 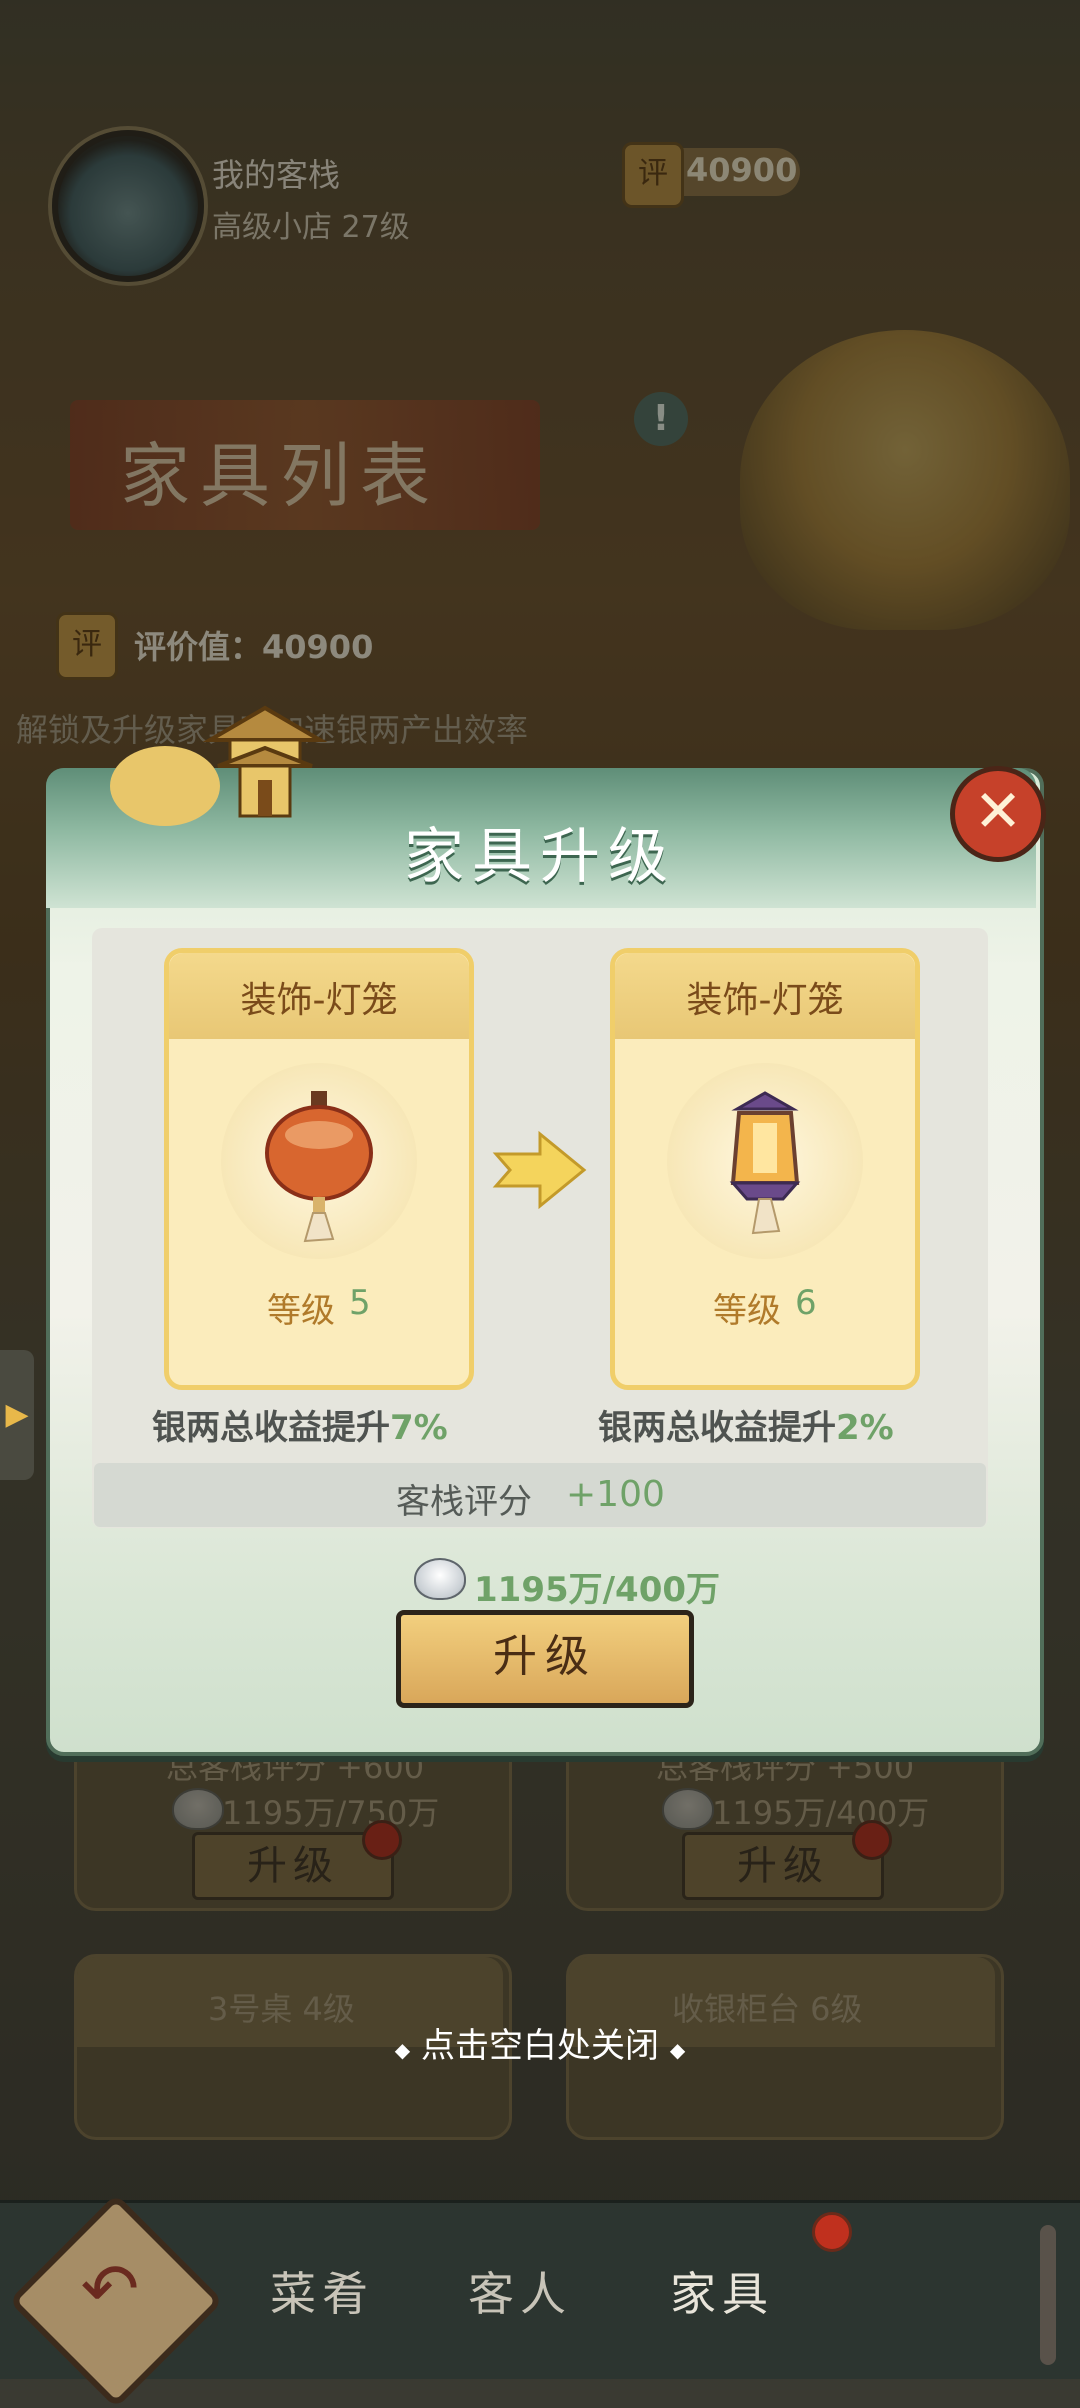 What do you see at coordinates (832, 2232) in the screenshot?
I see `notification-dot` at bounding box center [832, 2232].